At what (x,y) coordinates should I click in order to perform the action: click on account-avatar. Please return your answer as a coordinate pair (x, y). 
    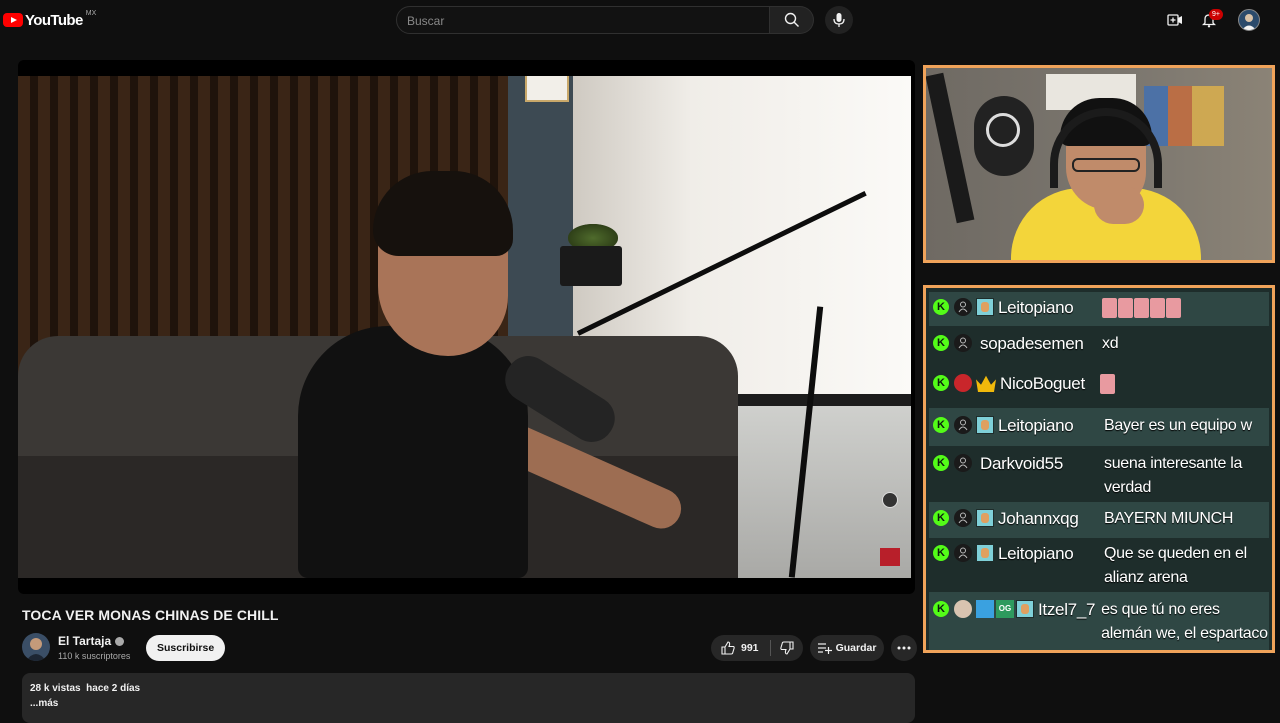
    Looking at the image, I should click on (1249, 20).